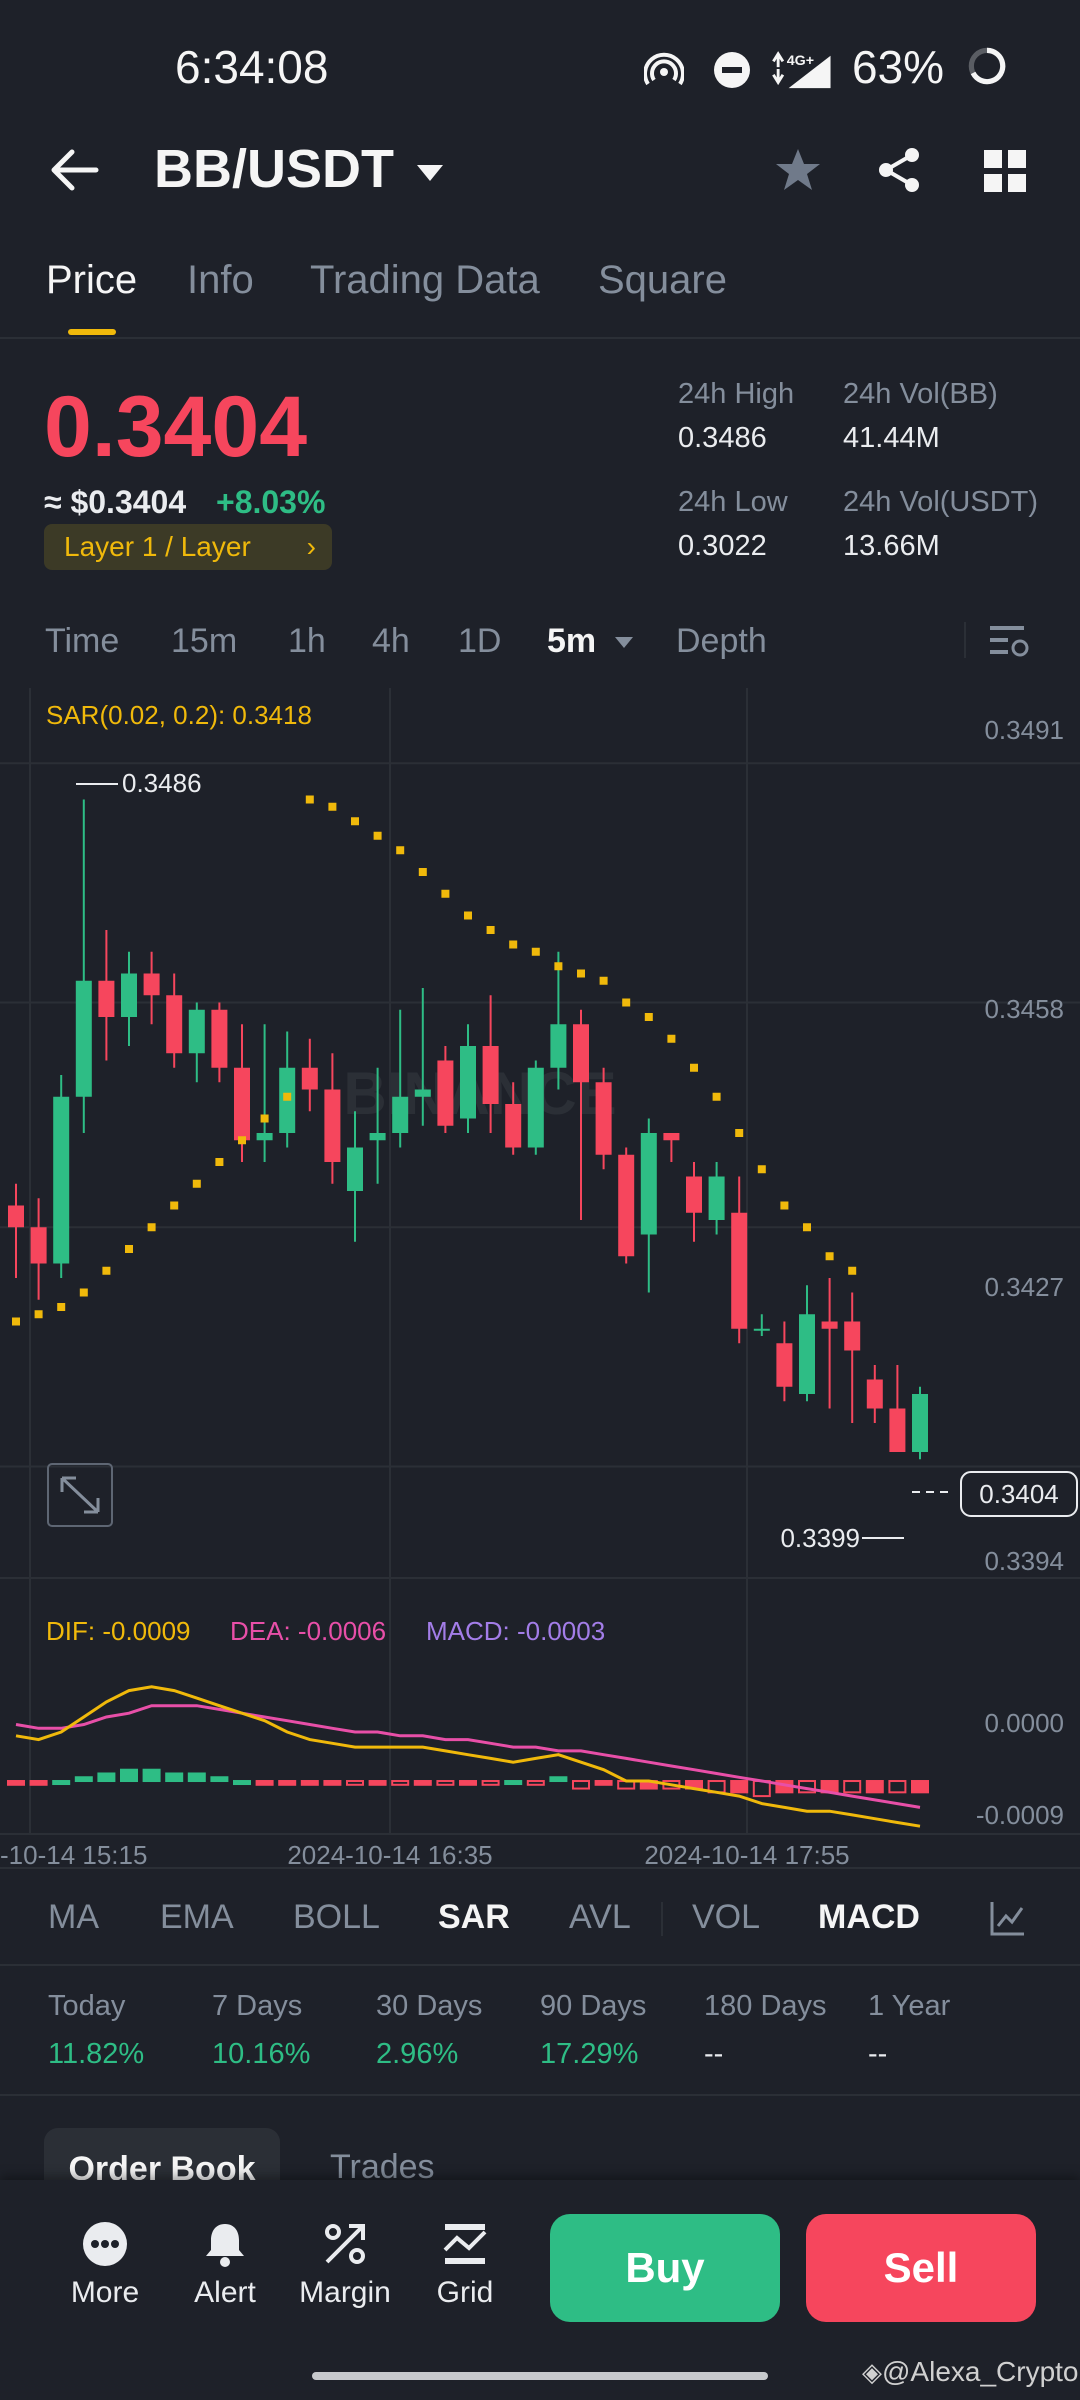 The height and width of the screenshot is (2400, 1080). Describe the element at coordinates (590, 641) in the screenshot. I see `timeframe-5m: 5m` at that location.